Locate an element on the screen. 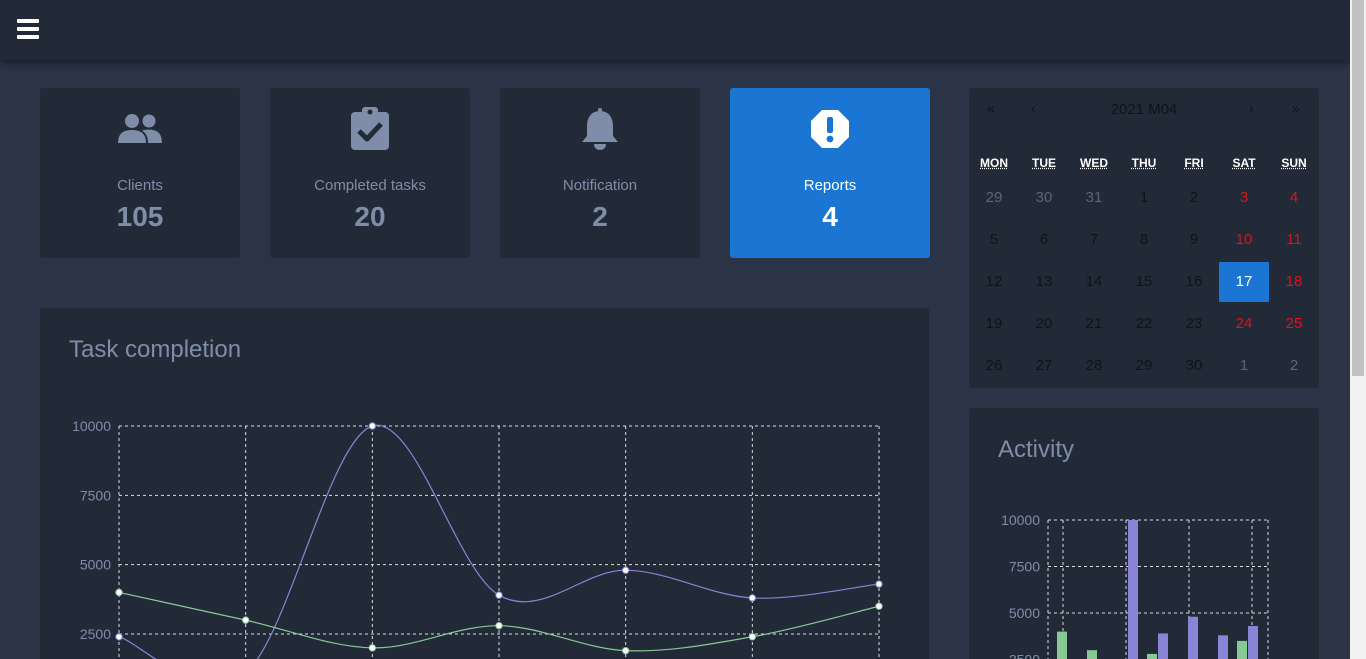 The height and width of the screenshot is (659, 1366). users-icon is located at coordinates (140, 129).